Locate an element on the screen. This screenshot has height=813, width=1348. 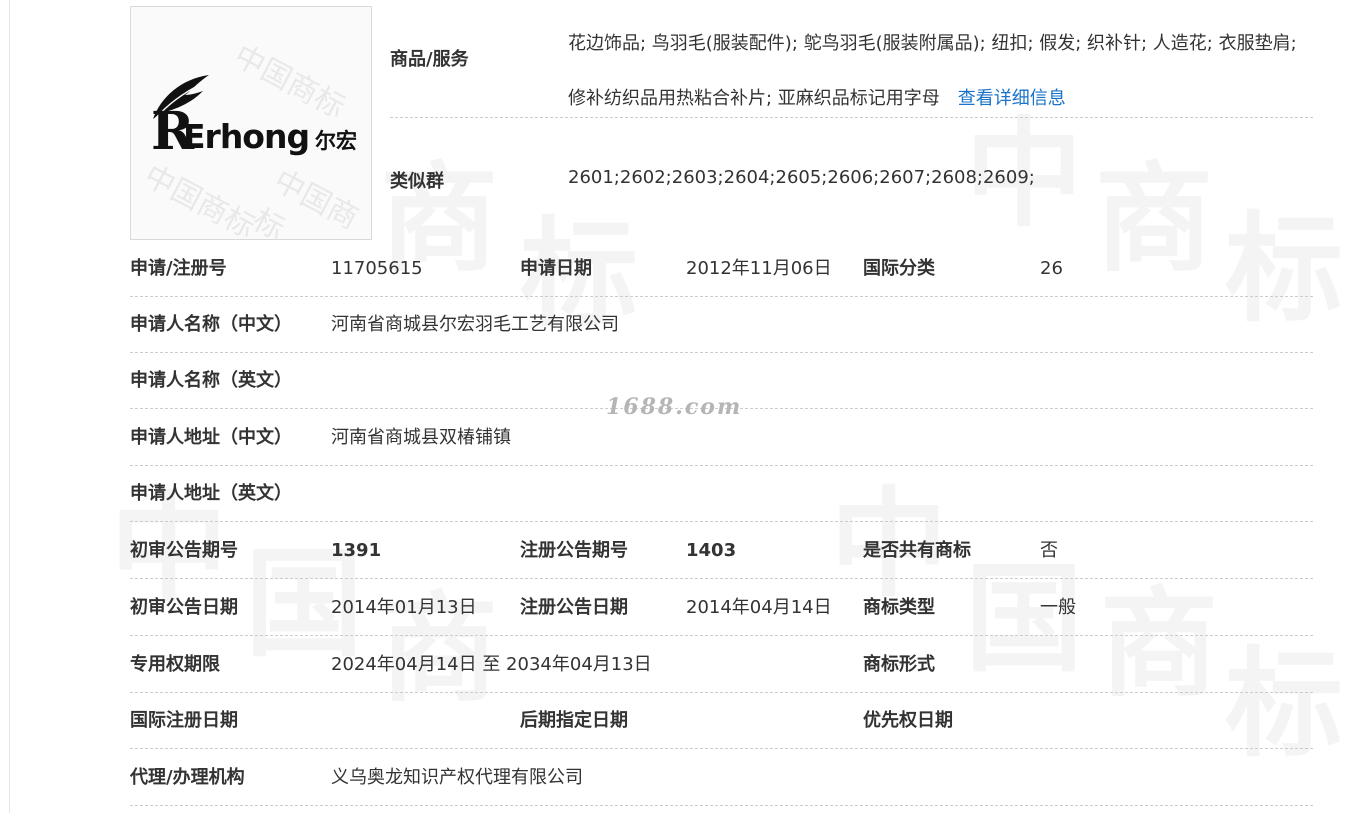
row-applicant-name-cn: 申请人名称（中文） 河南省商城县尔宏羽毛工艺有限公司 is located at coordinates (721, 325).